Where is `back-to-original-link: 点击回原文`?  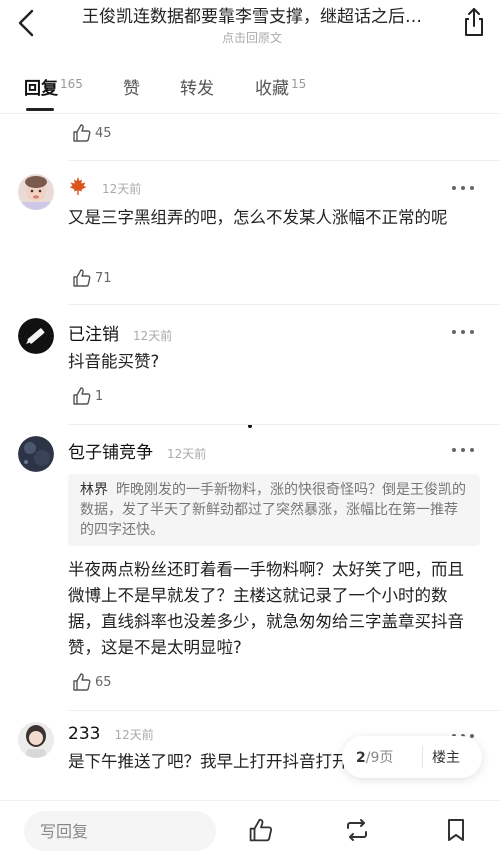
back-to-original-link: 点击回原文 is located at coordinates (252, 38).